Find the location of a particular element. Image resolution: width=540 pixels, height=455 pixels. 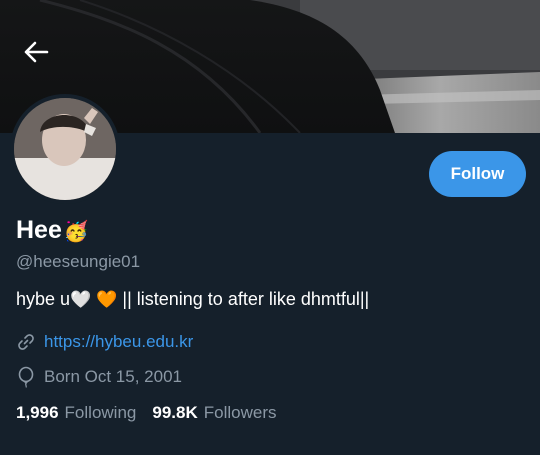

following-count: 1,996 is located at coordinates (37, 412).